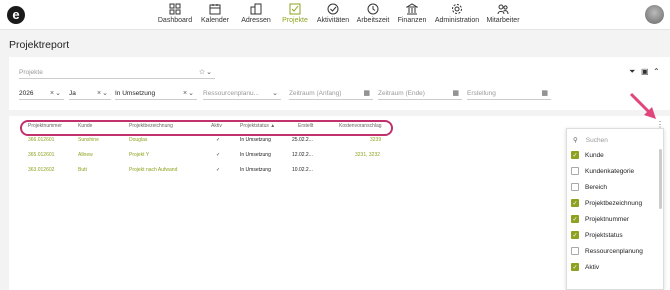 This screenshot has width=670, height=290. What do you see at coordinates (333, 9) in the screenshot?
I see `activities-icon` at bounding box center [333, 9].